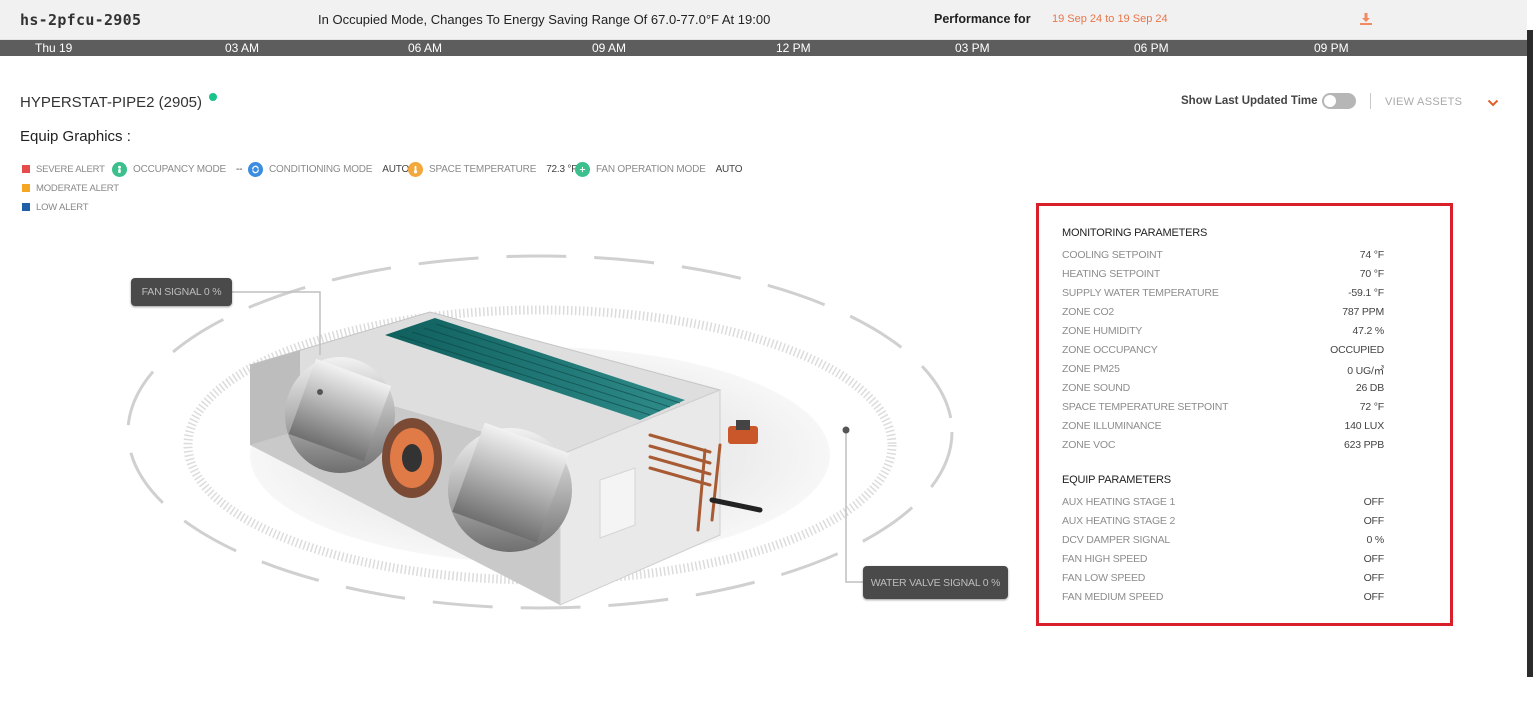  I want to click on thermometer-icon, so click(415, 169).